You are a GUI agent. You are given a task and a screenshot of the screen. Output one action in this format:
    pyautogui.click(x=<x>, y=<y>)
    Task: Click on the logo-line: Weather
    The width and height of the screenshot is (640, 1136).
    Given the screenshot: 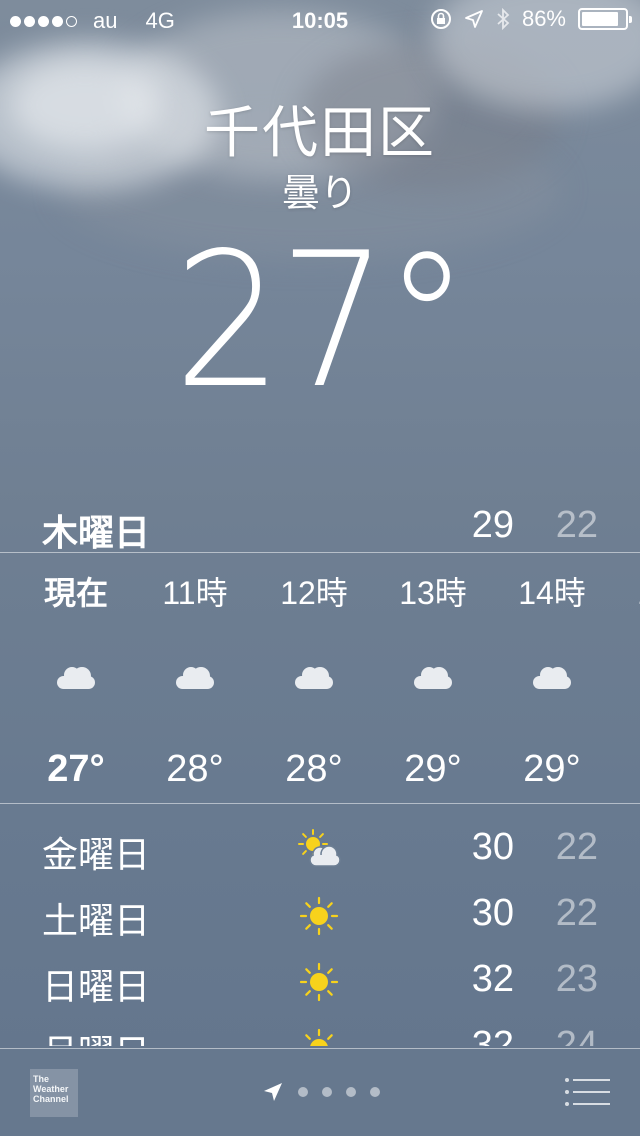 What is the action you would take?
    pyautogui.click(x=51, y=1089)
    